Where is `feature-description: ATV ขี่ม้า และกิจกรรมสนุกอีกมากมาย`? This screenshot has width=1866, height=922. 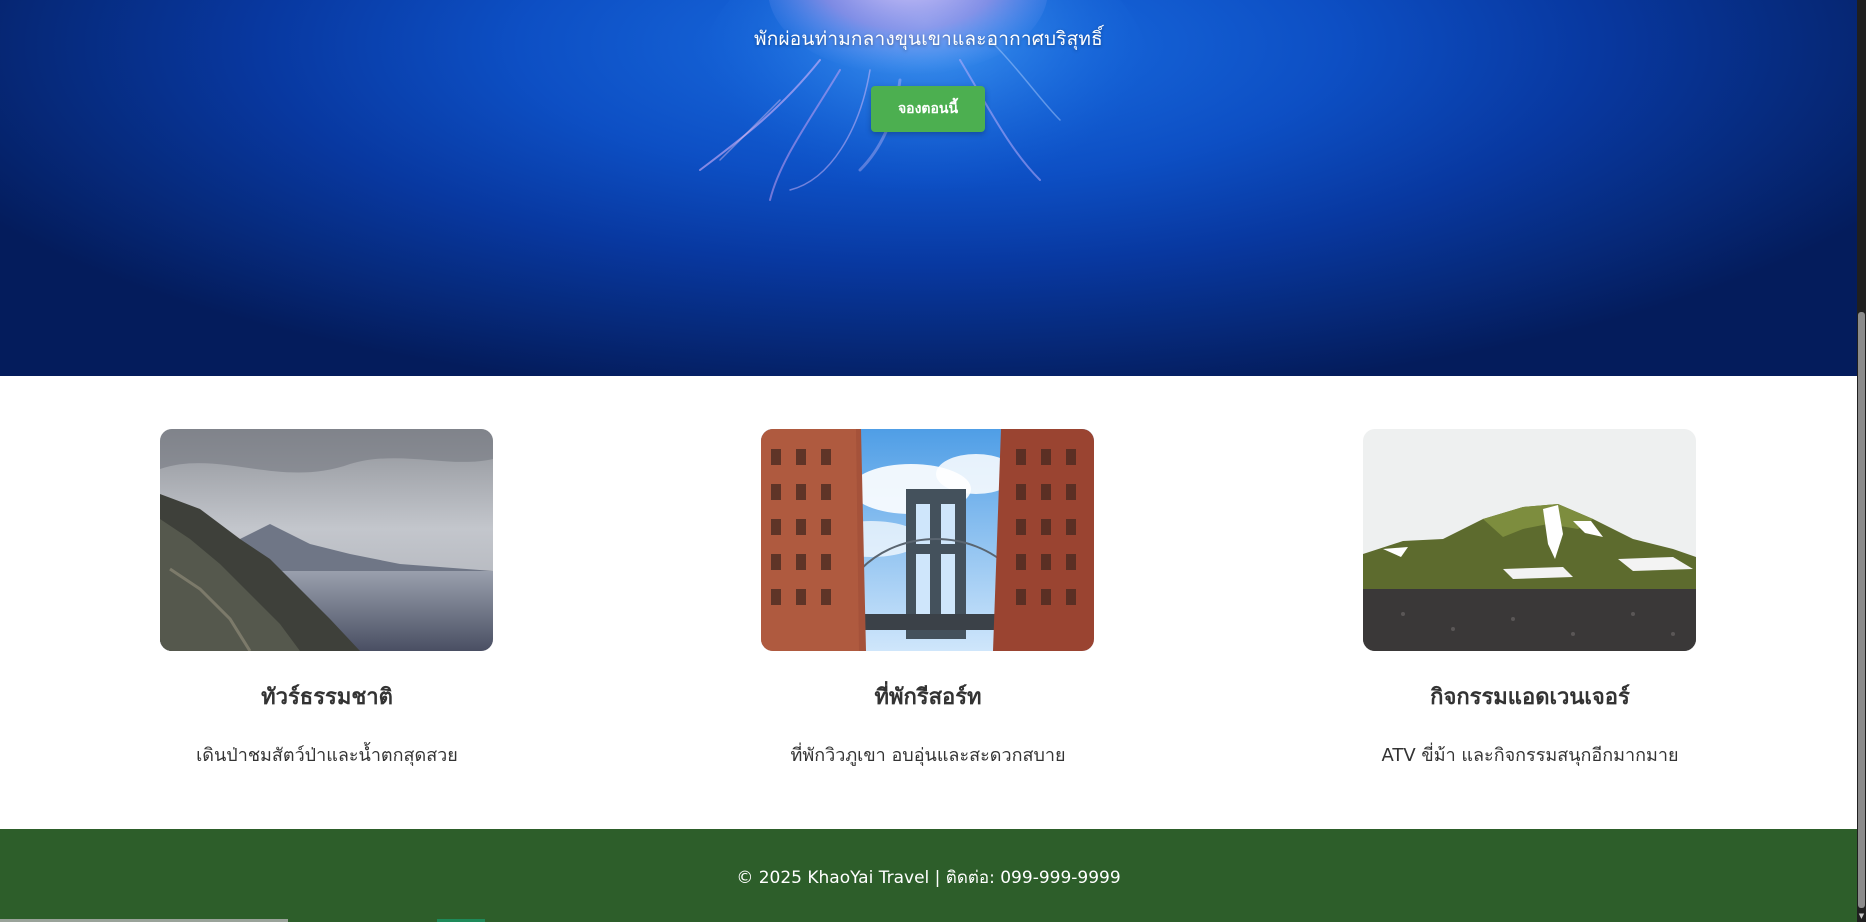
feature-description: ATV ขี่ม้า และกิจกรรมสนุกอีกมากมาย is located at coordinates (1530, 755).